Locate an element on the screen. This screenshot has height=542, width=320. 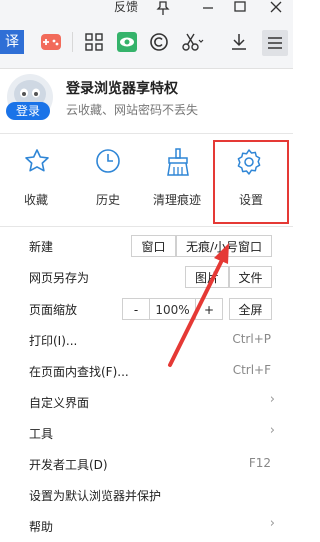
minimize-icon is located at coordinates (208, 7).